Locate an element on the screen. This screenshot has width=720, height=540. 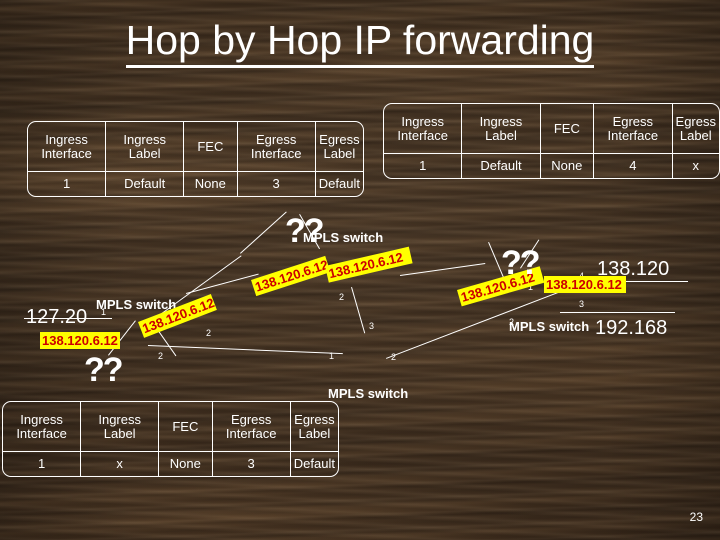
packet-left-horizontal: 138.120.6.12 is located at coordinates (80, 340).